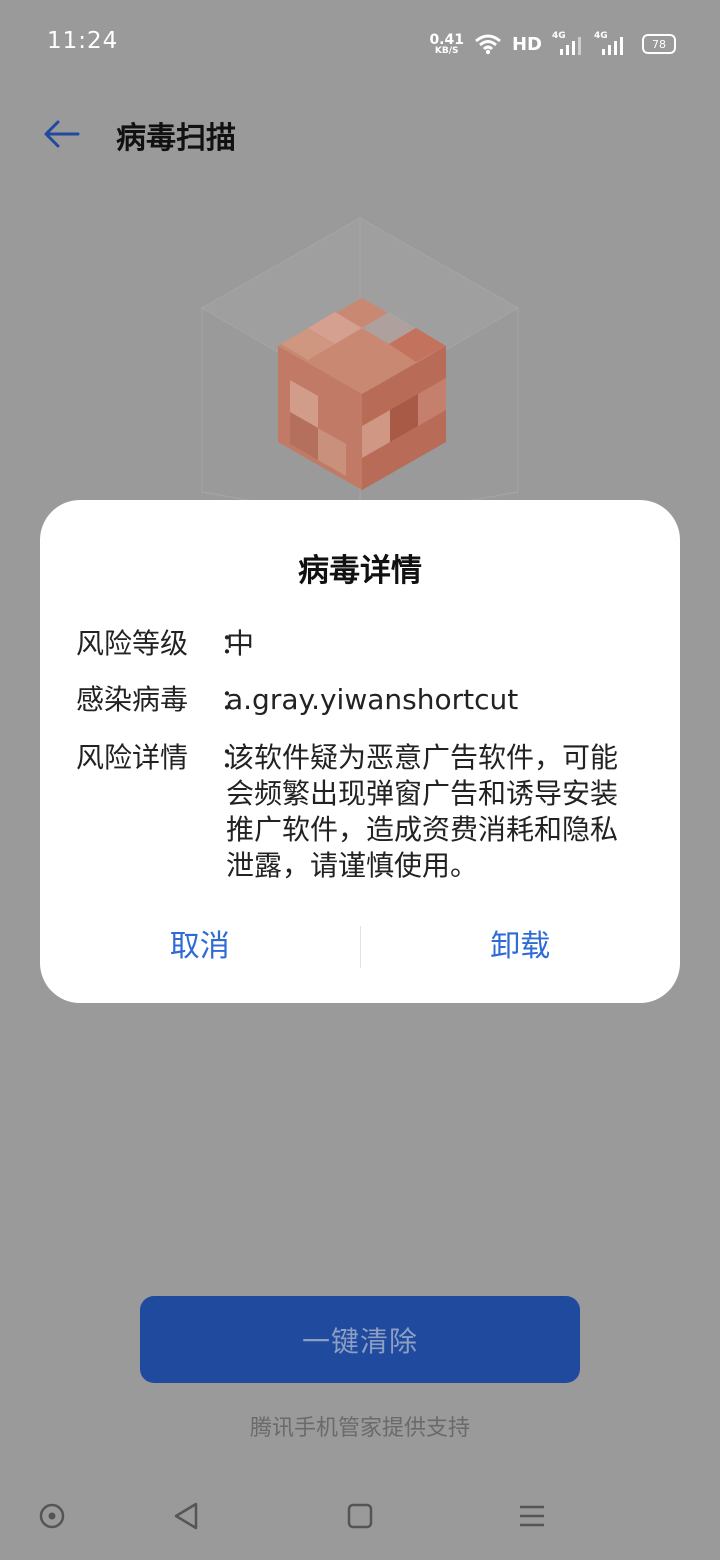  What do you see at coordinates (176, 138) in the screenshot?
I see `page-title: 病毒扫描` at bounding box center [176, 138].